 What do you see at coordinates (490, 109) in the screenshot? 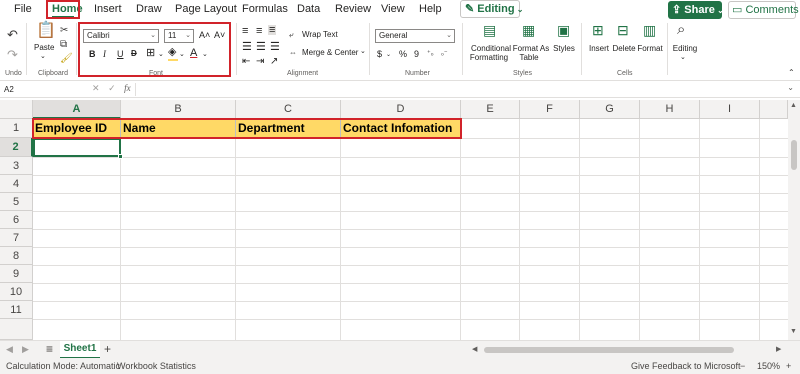
I see `column-header-e: E` at bounding box center [490, 109].